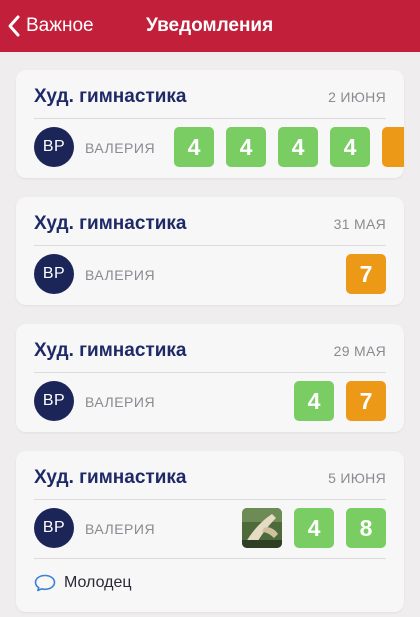  I want to click on back-button: Важное, so click(50, 26).